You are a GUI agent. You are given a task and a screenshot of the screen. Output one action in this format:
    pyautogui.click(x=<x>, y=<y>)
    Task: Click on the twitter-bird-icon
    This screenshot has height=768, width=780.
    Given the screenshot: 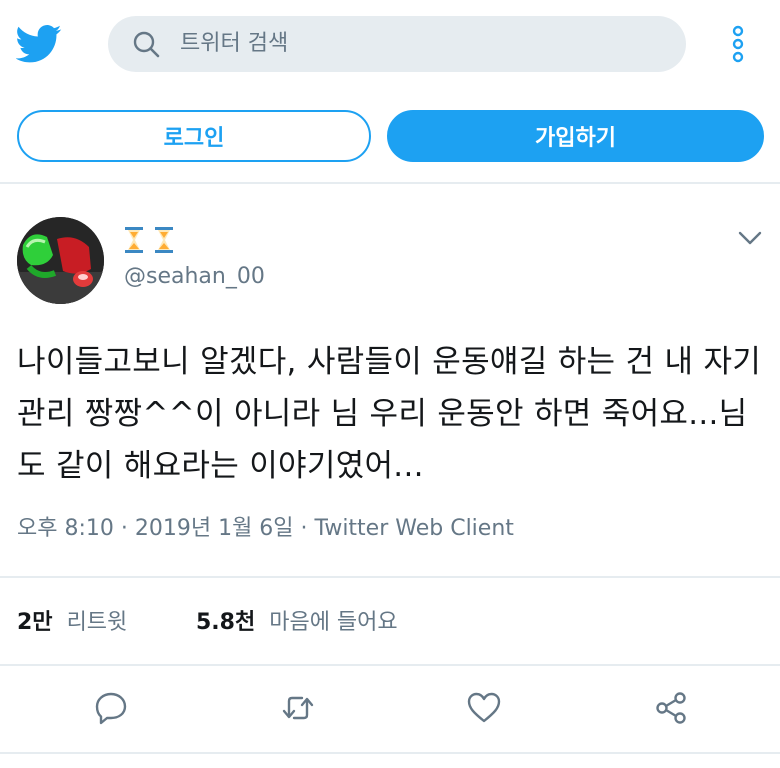 What is the action you would take?
    pyautogui.click(x=39, y=44)
    